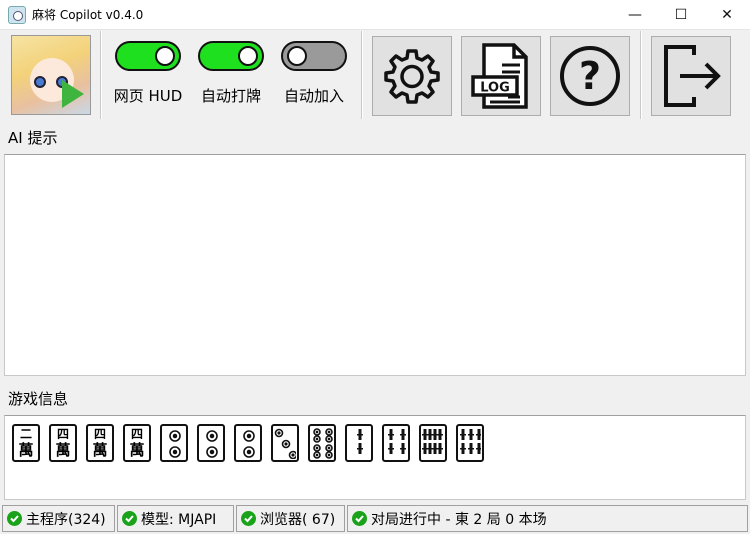 This screenshot has width=750, height=534. I want to click on status-model: 模型: MJAPI, so click(175, 518).